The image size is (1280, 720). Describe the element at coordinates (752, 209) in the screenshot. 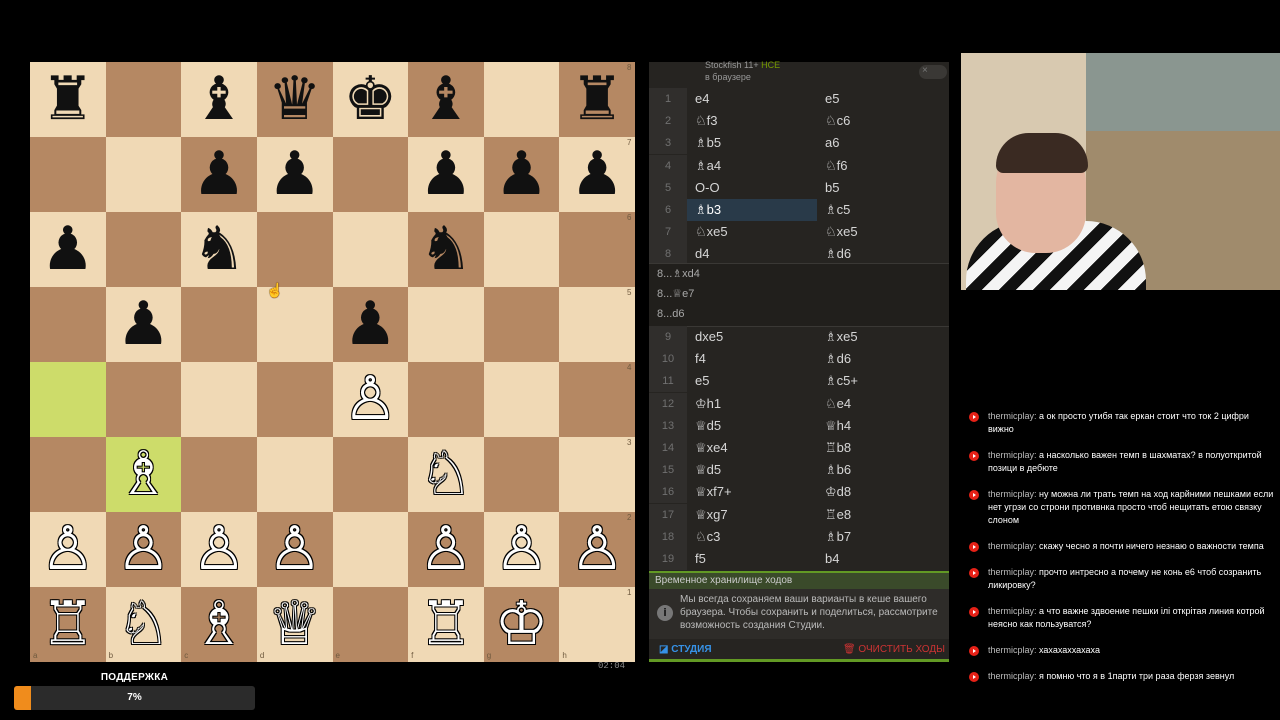

I see `white-move: ♗b3` at that location.